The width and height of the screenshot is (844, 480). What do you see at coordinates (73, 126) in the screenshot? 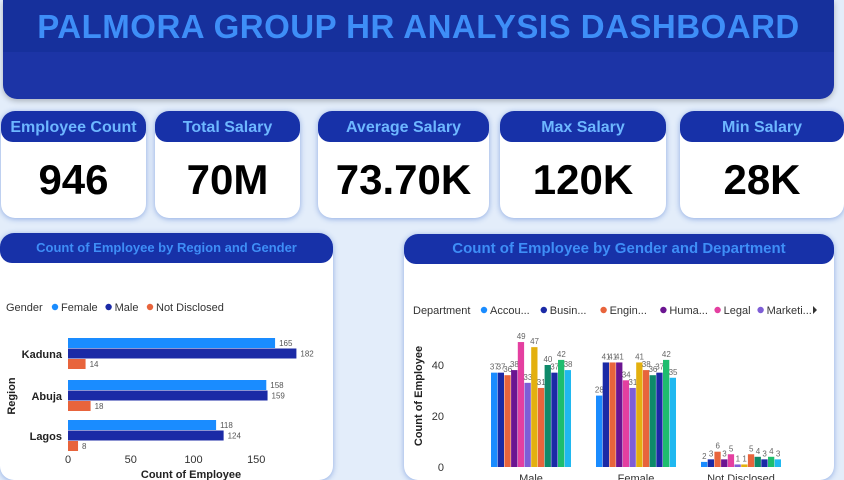
I see `kpi-label: Employee Count` at bounding box center [73, 126].